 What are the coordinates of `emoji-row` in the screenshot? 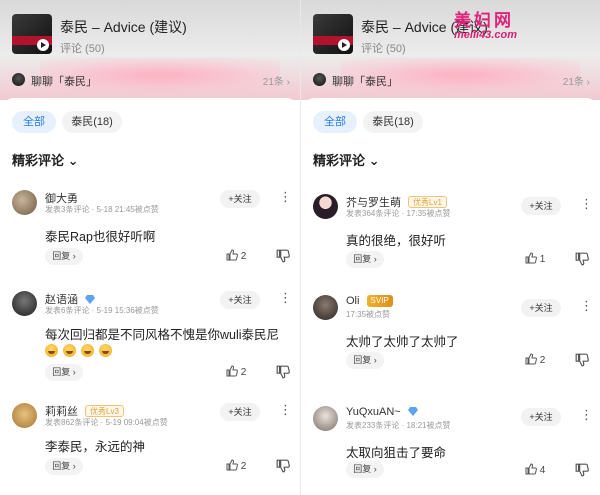 It's located at (81, 353).